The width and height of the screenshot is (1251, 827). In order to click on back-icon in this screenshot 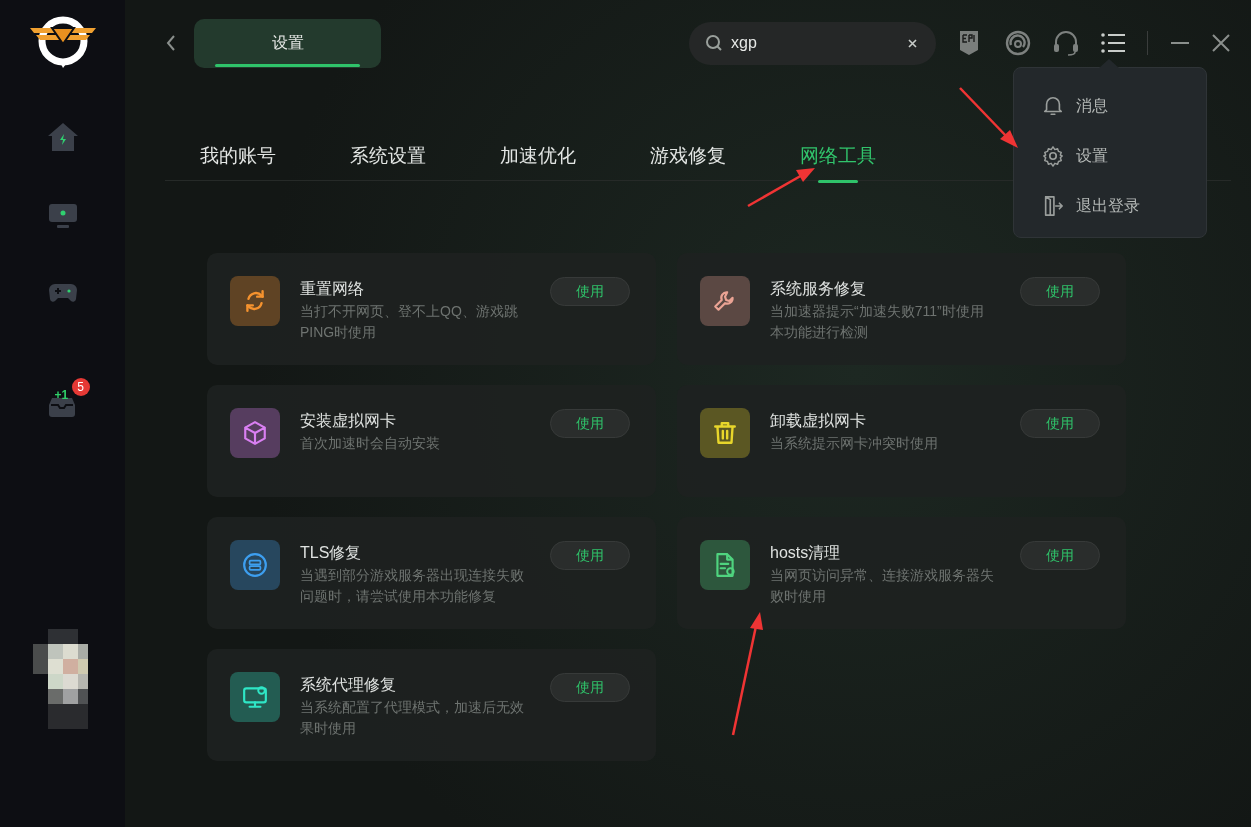, I will do `click(171, 43)`.